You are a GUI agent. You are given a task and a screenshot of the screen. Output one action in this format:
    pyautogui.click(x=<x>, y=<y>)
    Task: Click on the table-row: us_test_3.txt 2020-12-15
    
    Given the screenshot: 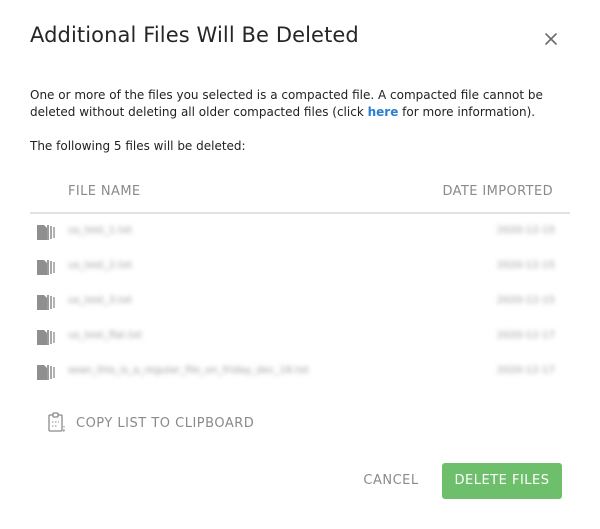 What is the action you would take?
    pyautogui.click(x=300, y=301)
    